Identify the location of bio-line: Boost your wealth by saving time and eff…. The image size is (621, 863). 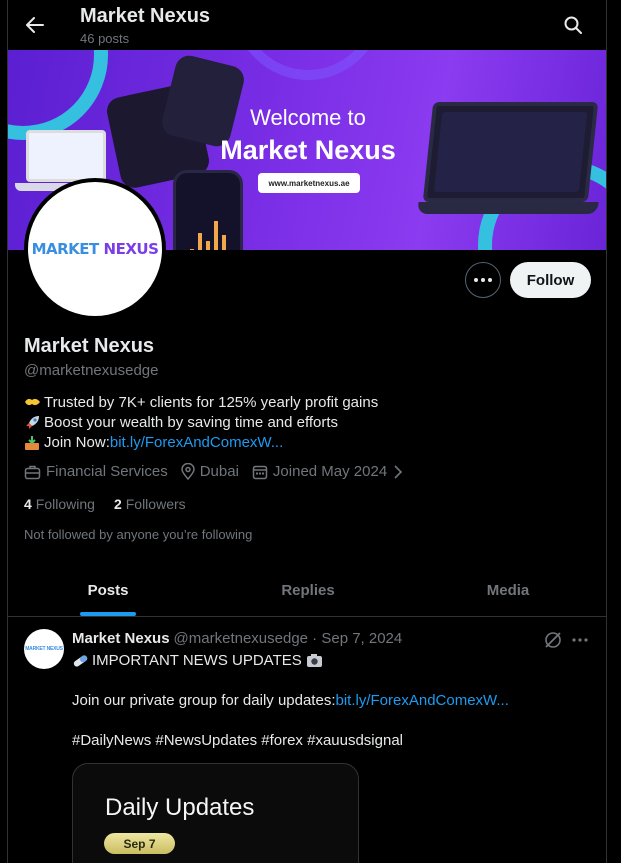
(201, 423).